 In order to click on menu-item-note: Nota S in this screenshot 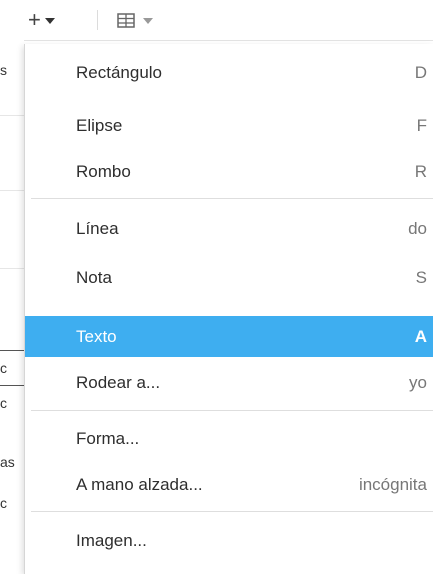, I will do `click(229, 277)`.